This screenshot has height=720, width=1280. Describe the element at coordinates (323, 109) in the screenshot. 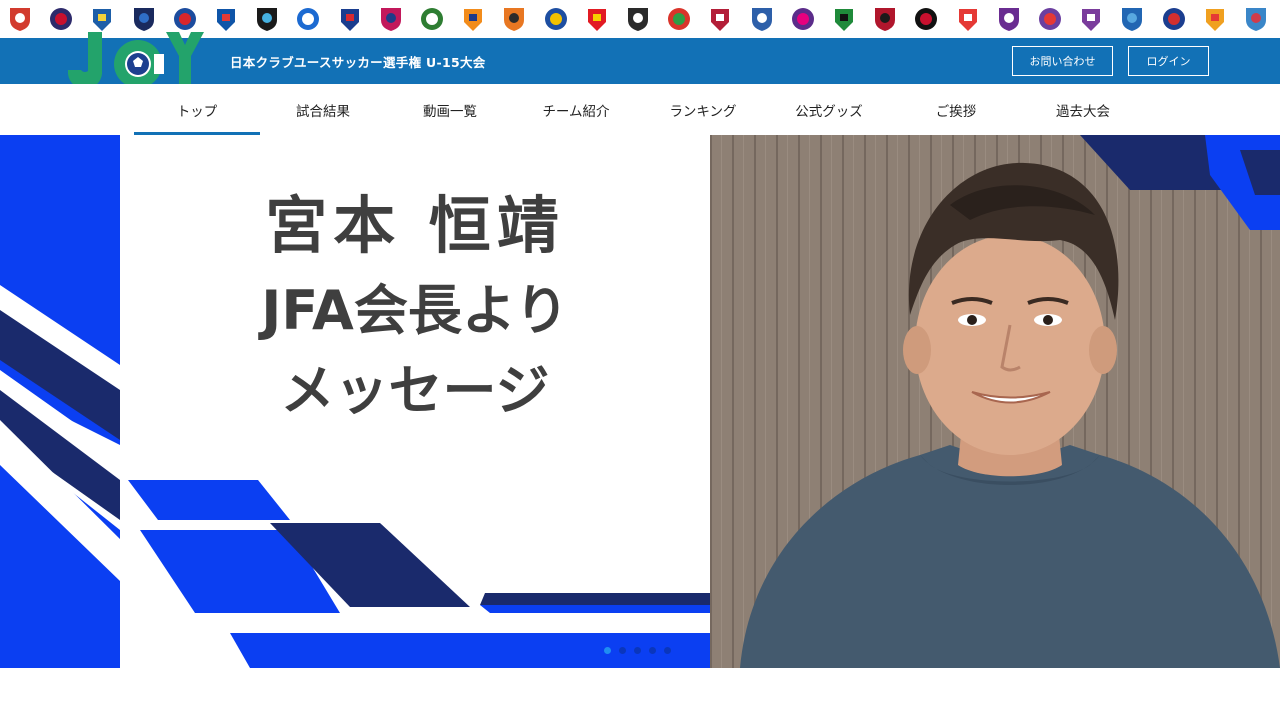

I see `nav-item-results: 試合結果` at that location.